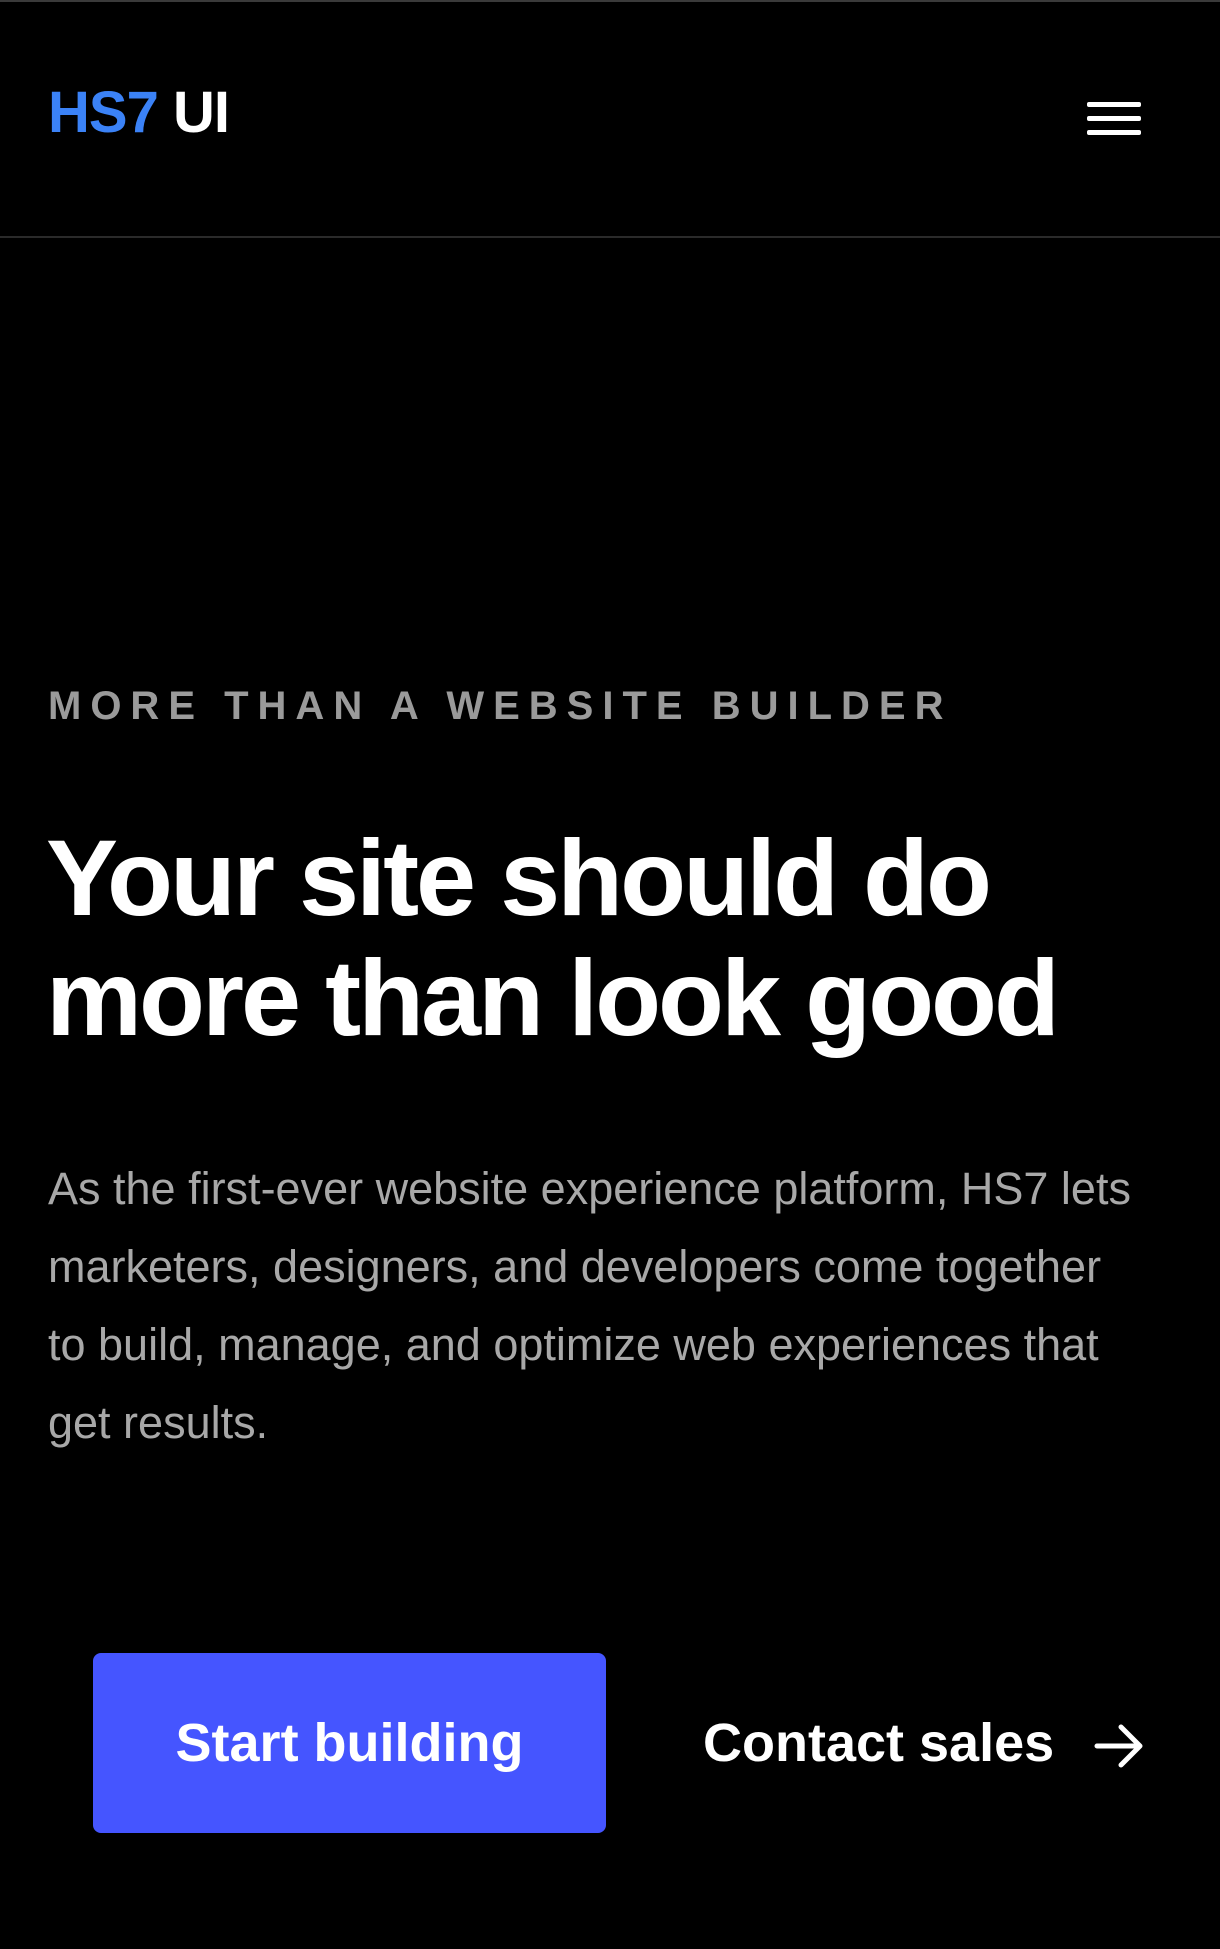 The width and height of the screenshot is (1220, 1949). What do you see at coordinates (553, 937) in the screenshot?
I see `hero-headline: Your site should do more than look good` at bounding box center [553, 937].